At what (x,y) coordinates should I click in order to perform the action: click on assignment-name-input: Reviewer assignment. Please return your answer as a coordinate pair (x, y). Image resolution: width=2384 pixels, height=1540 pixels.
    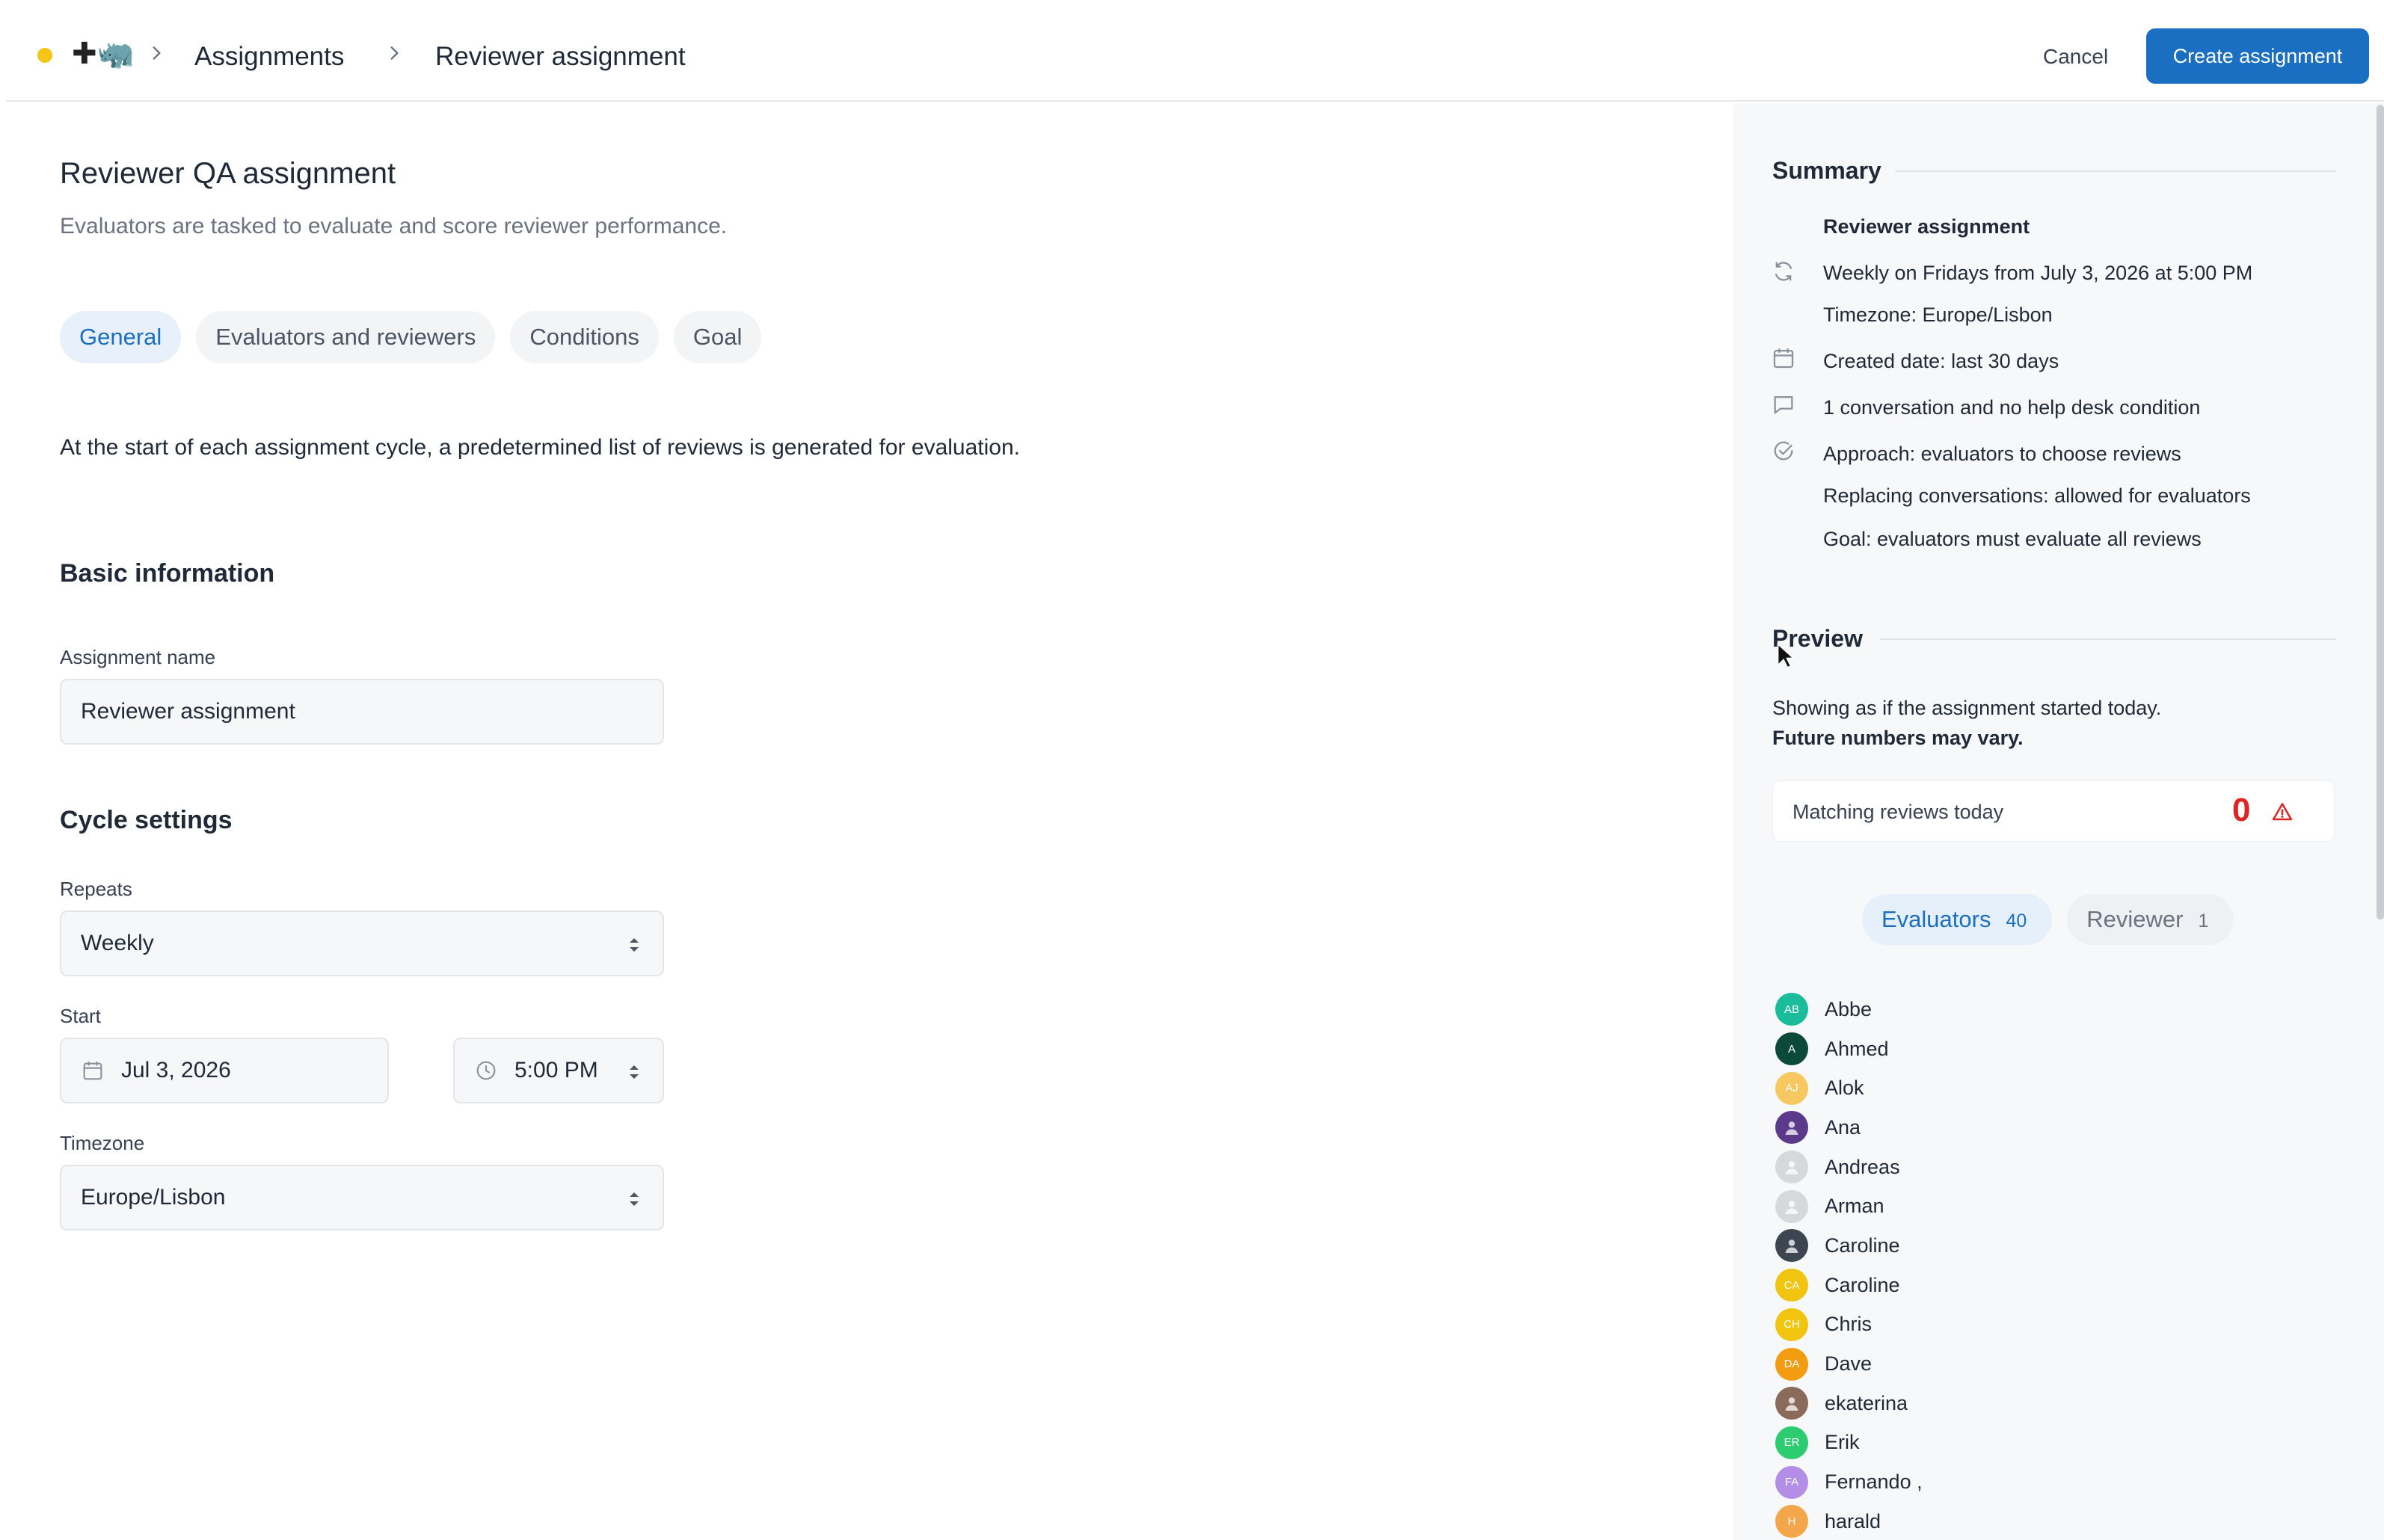
    Looking at the image, I should click on (362, 712).